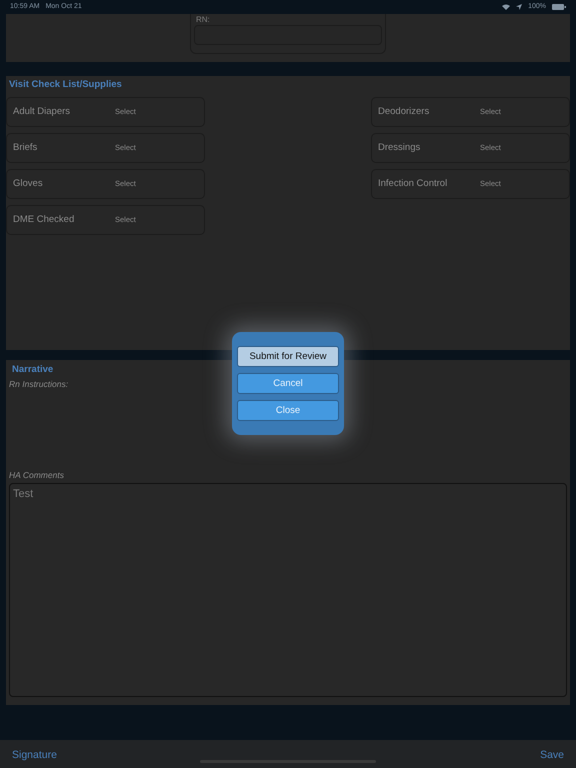 Image resolution: width=576 pixels, height=768 pixels. Describe the element at coordinates (288, 383) in the screenshot. I see `dialog-button: Cancel` at that location.